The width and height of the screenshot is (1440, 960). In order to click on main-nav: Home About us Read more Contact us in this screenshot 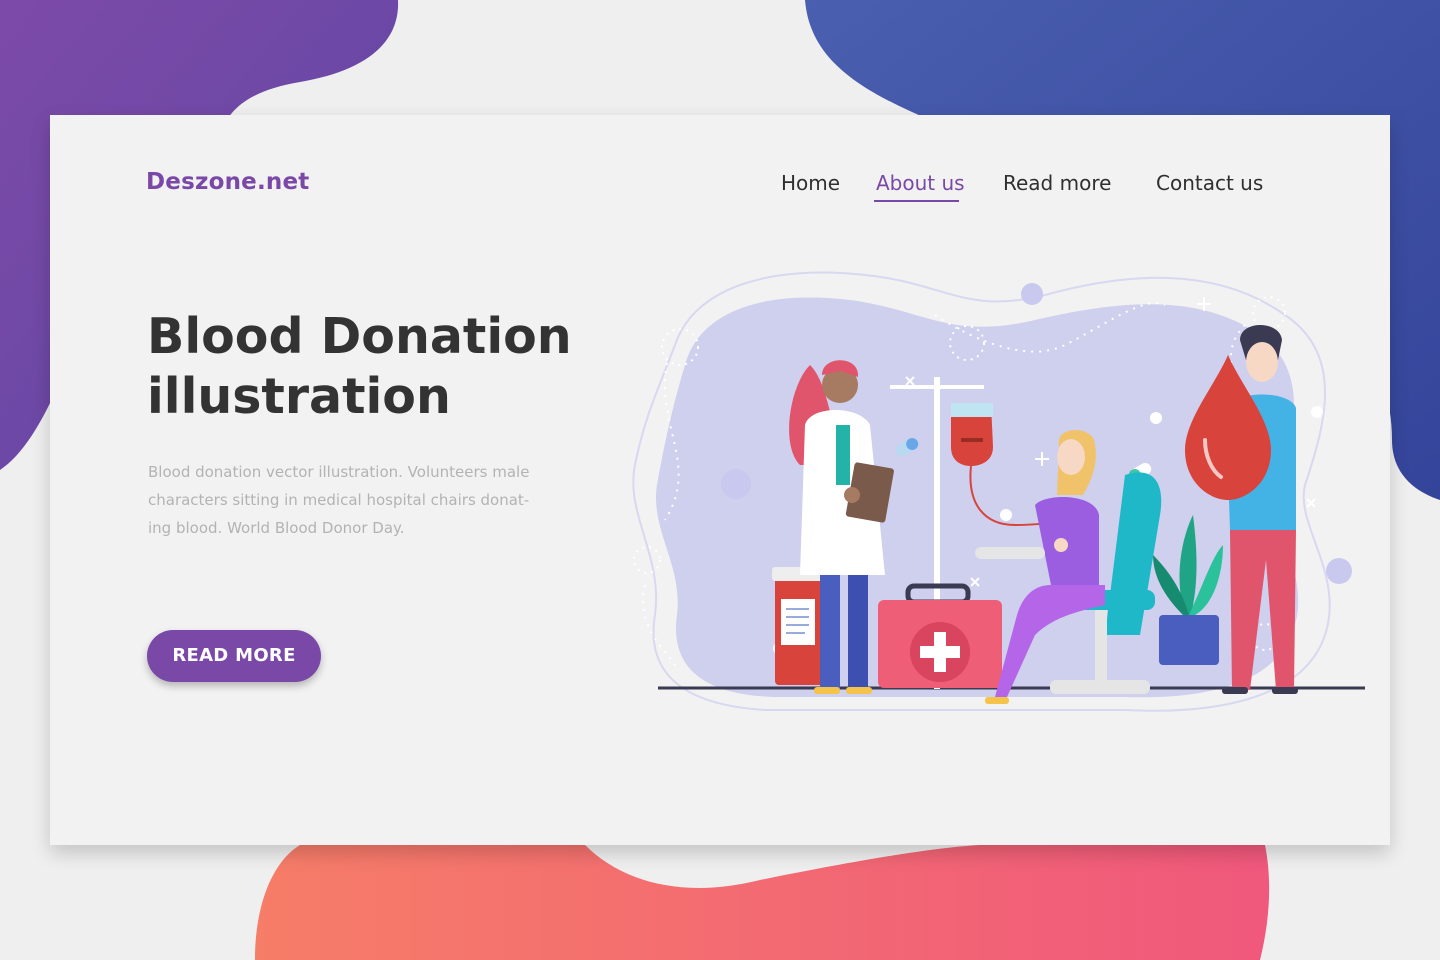, I will do `click(720, 191)`.